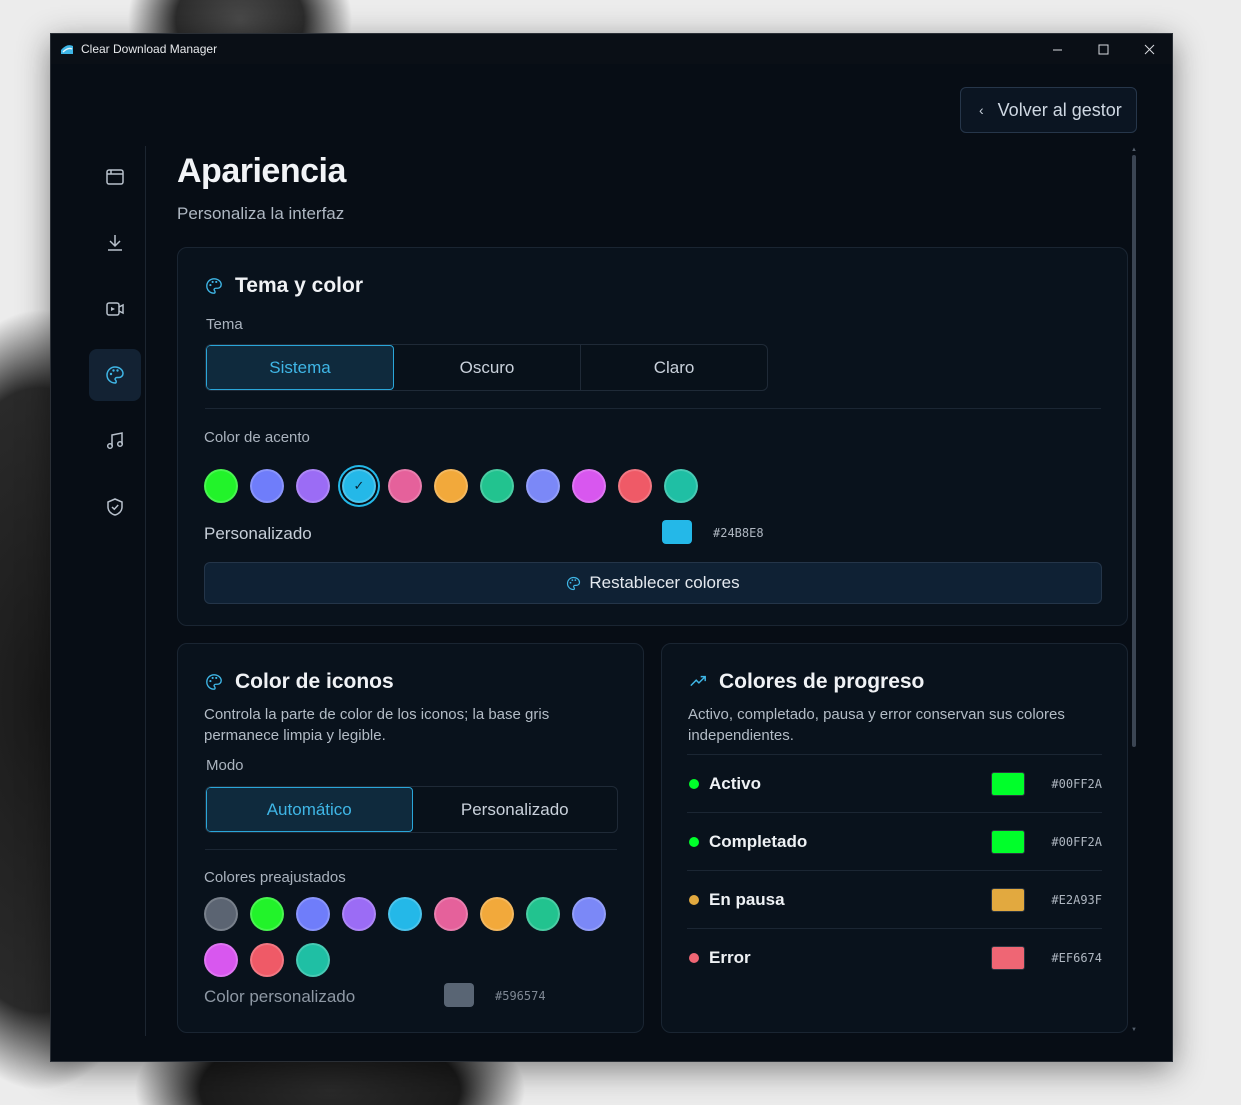 This screenshot has width=1241, height=1105. I want to click on mode-label: Modo, so click(225, 765).